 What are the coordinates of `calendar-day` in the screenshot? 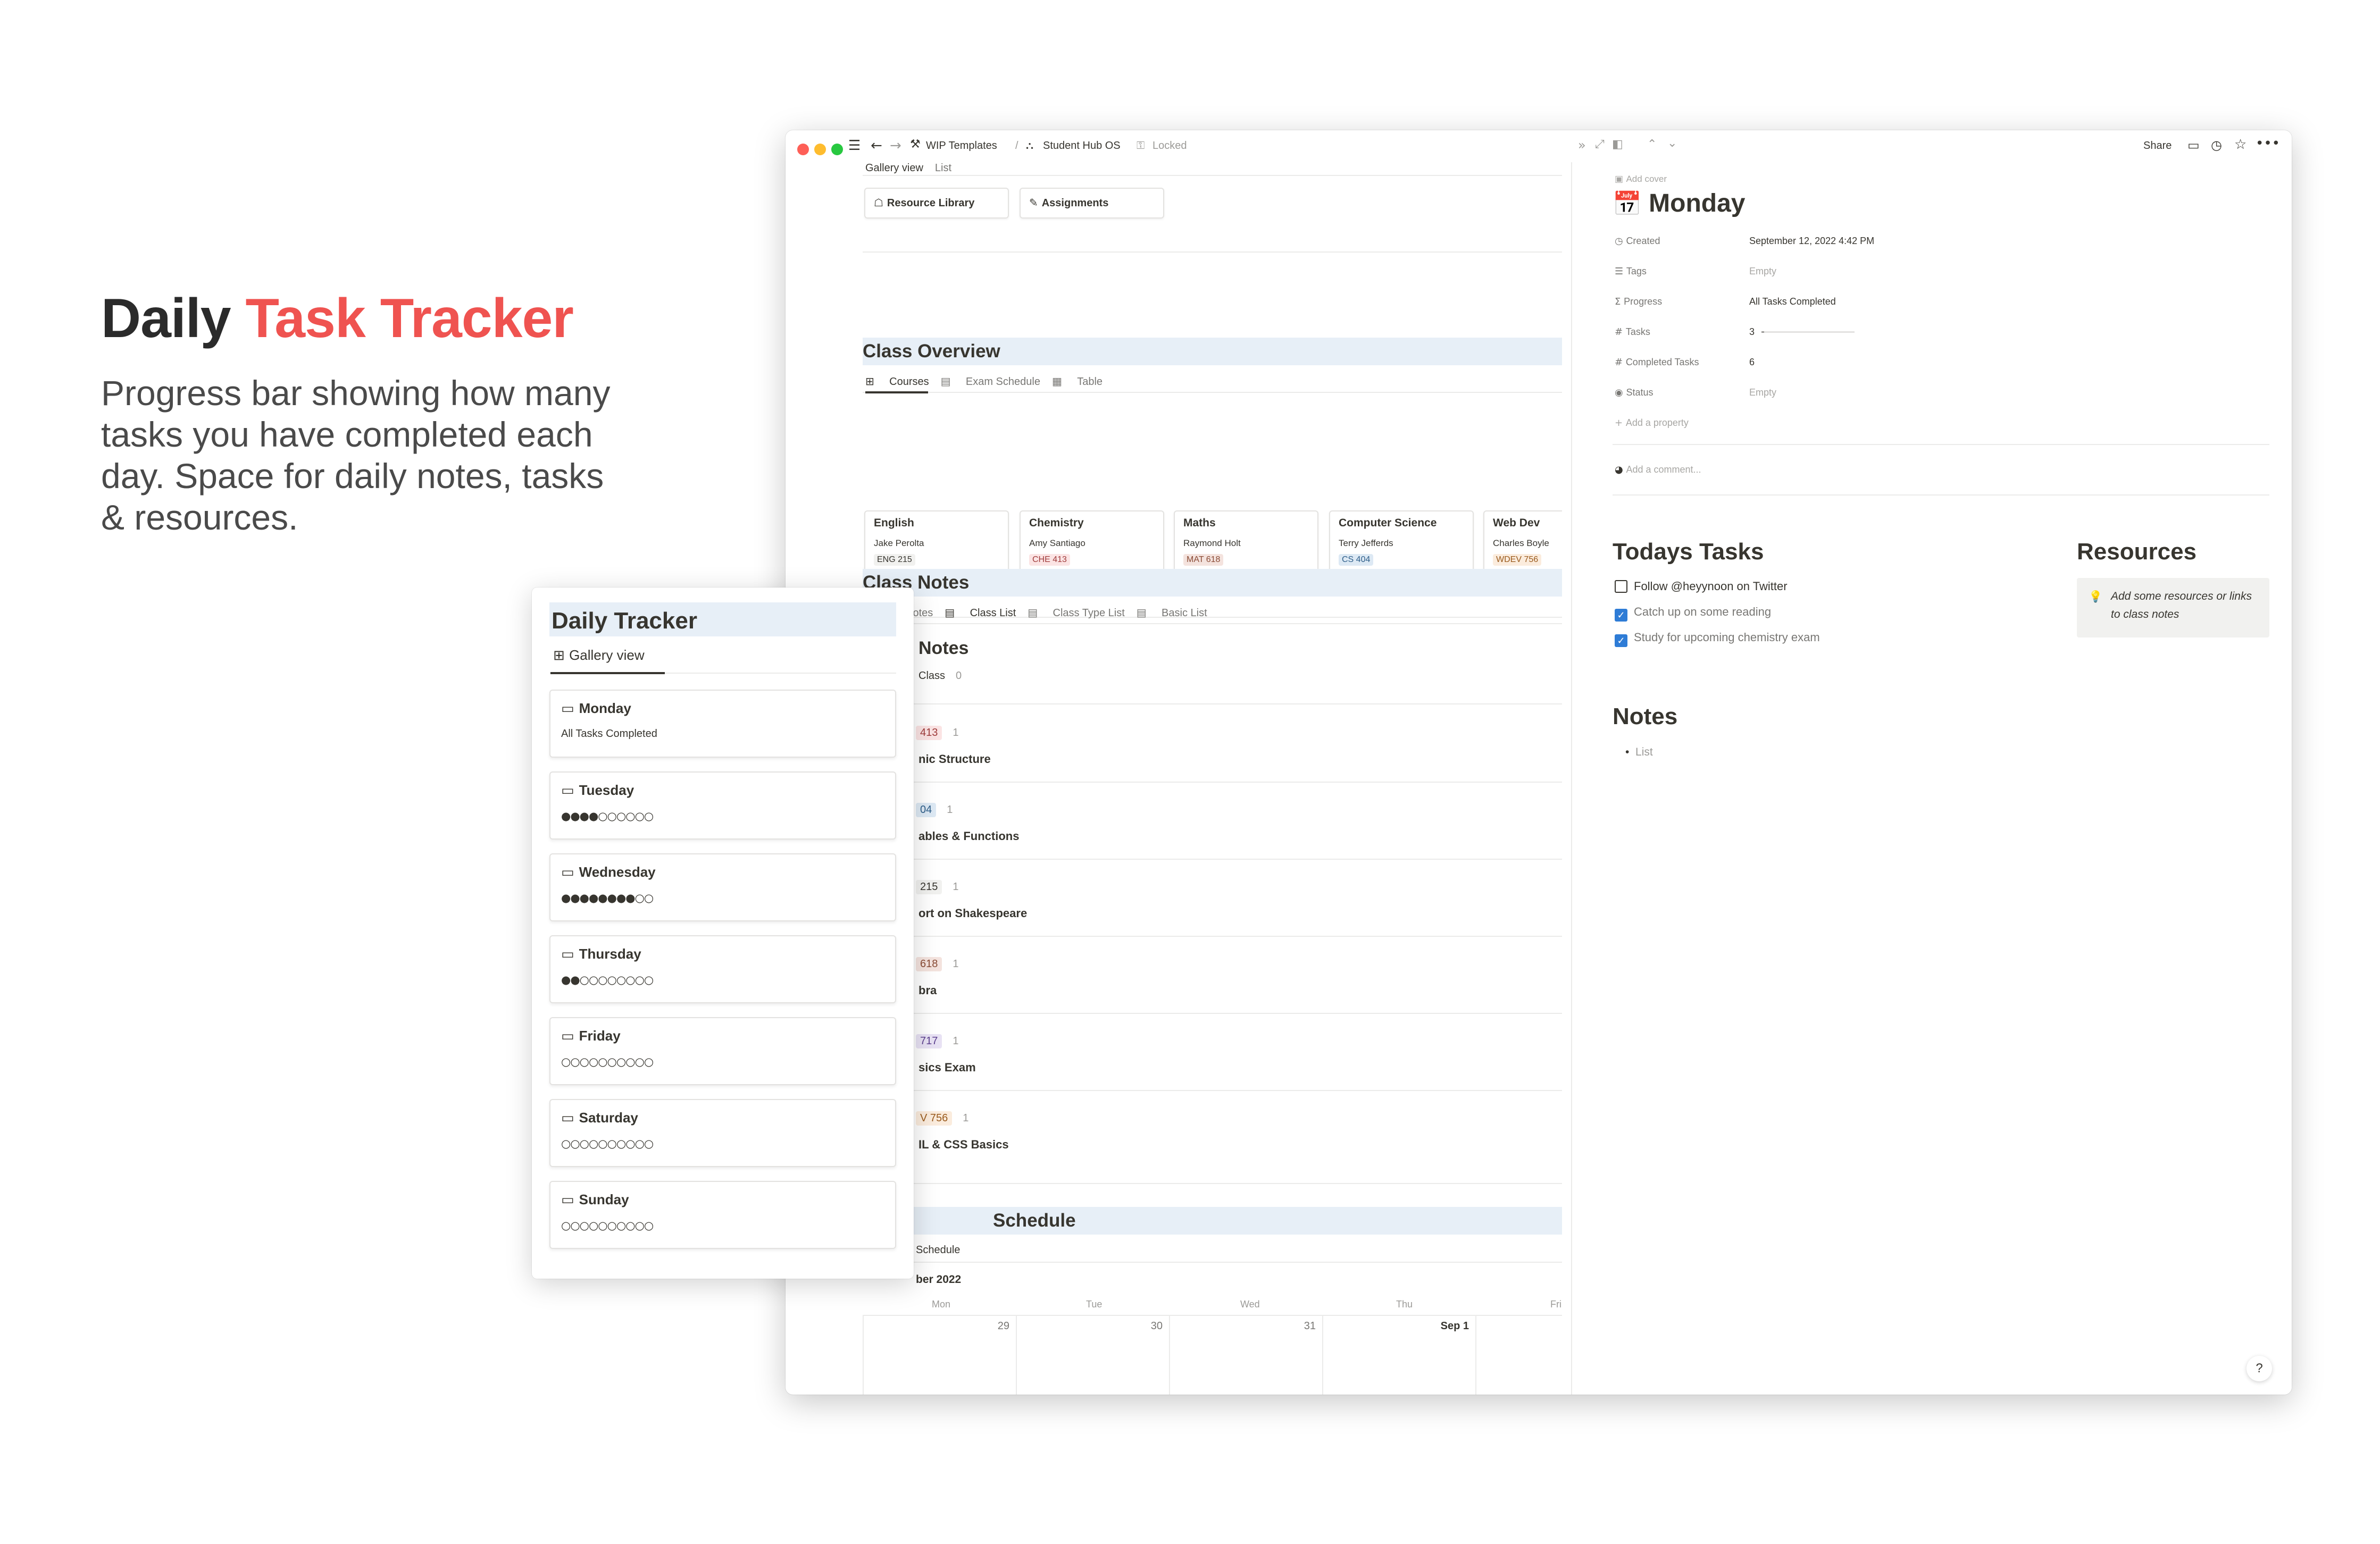 It's located at (1518, 1355).